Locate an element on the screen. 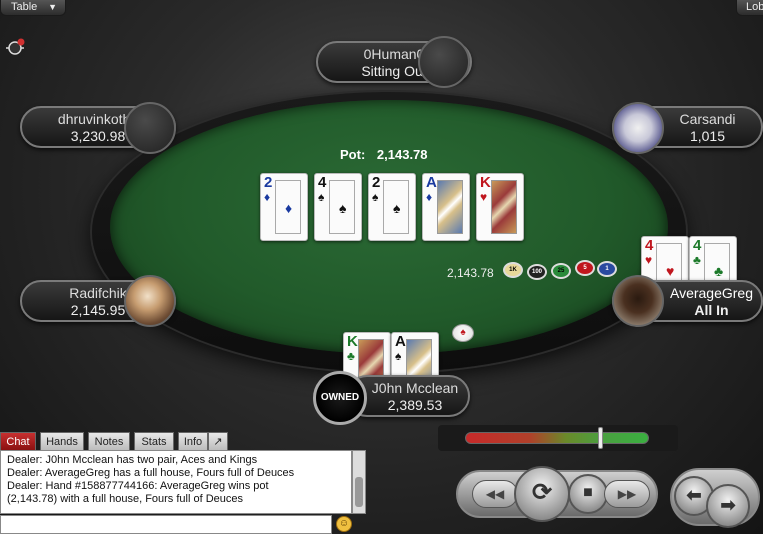 The width and height of the screenshot is (763, 534). emoticon-icon: ☺ is located at coordinates (344, 524).